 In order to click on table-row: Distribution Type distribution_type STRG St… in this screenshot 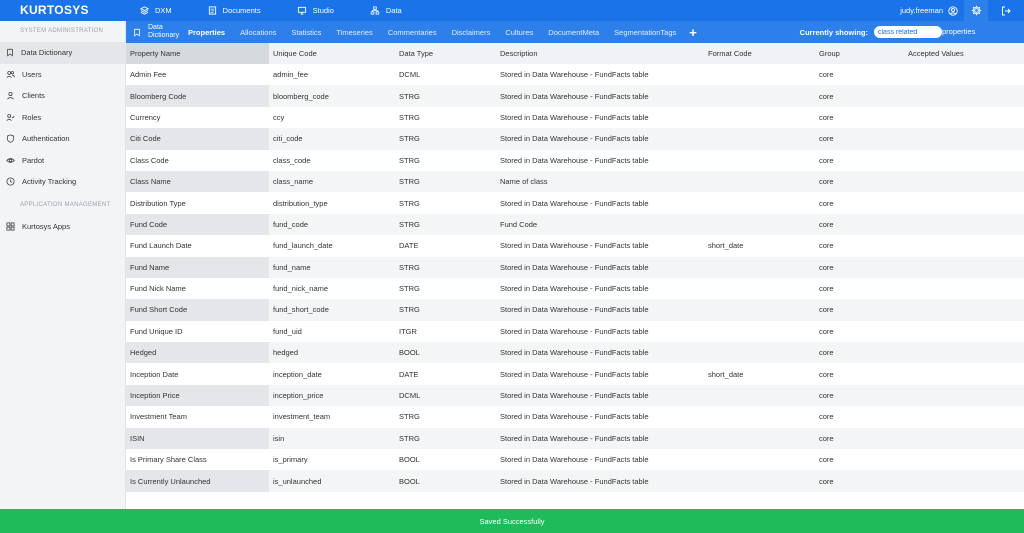, I will do `click(575, 203)`.